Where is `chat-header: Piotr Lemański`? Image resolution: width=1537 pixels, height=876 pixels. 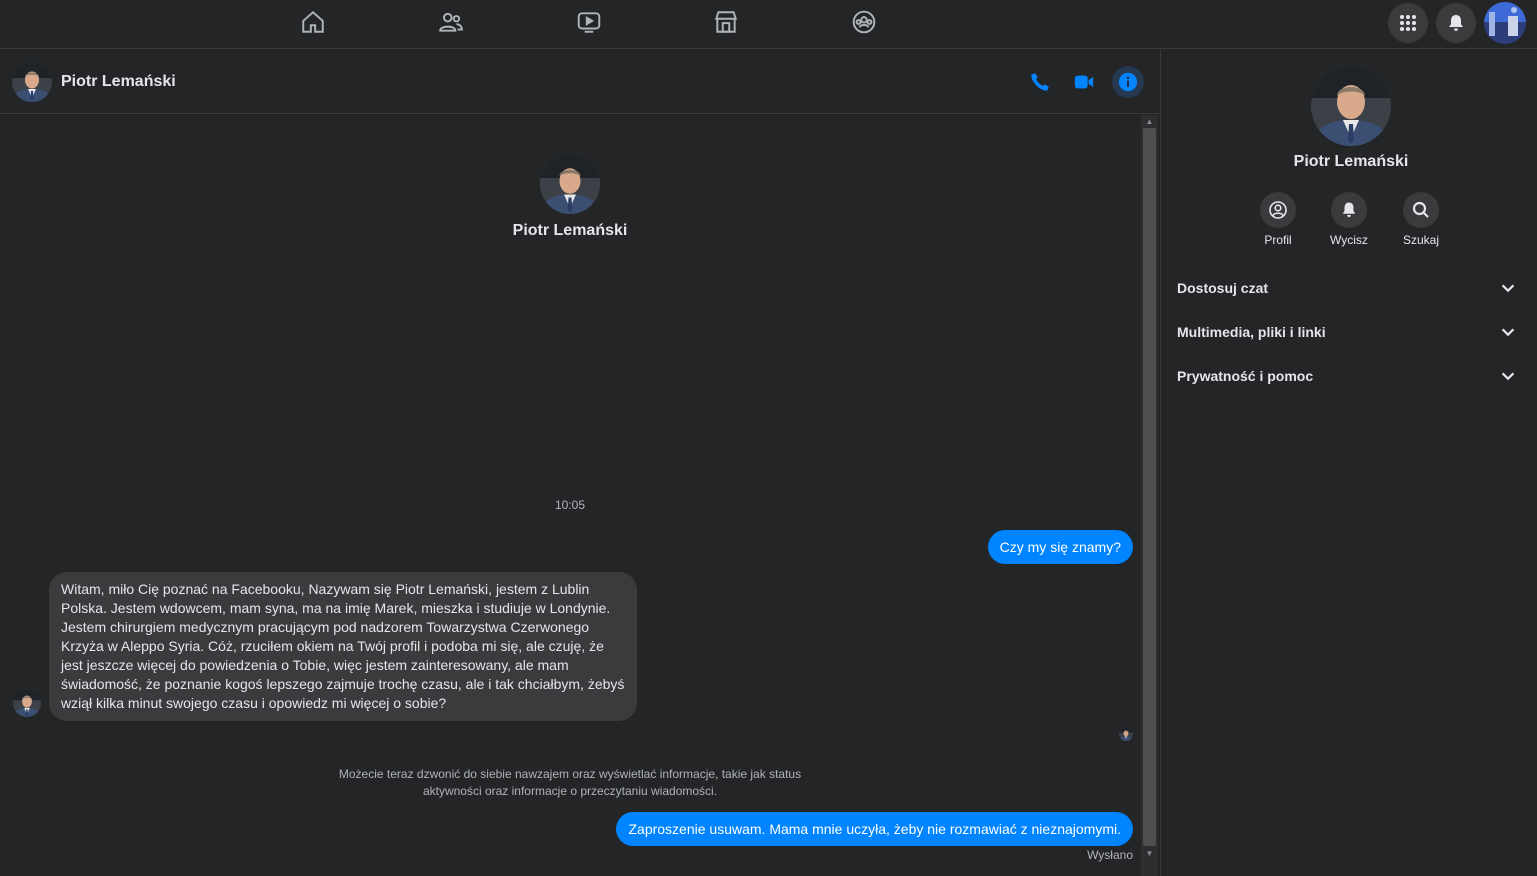
chat-header: Piotr Lemański is located at coordinates (580, 82).